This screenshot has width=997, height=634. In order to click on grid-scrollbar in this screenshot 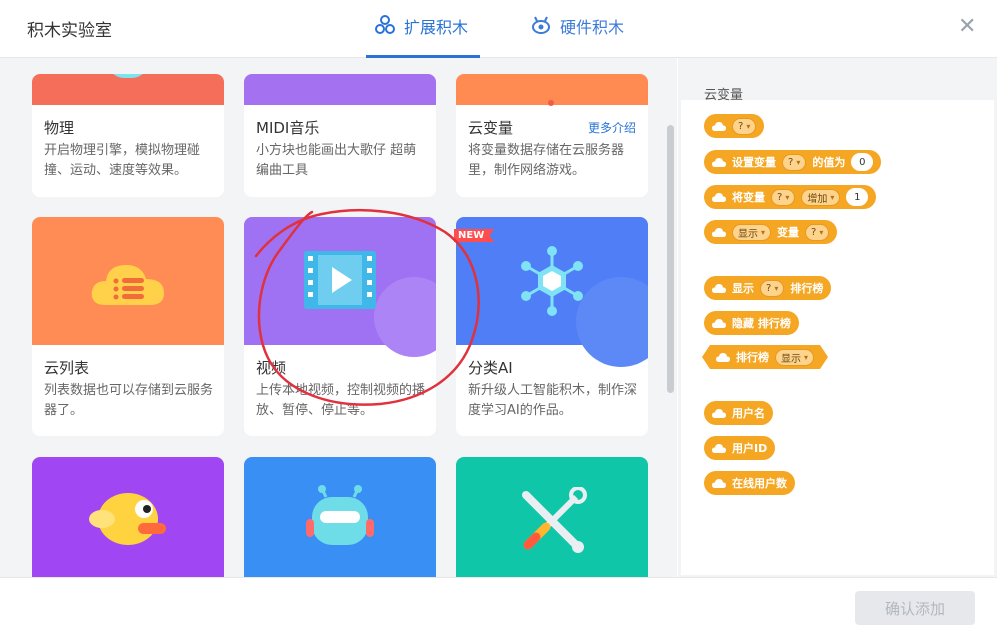, I will do `click(670, 259)`.